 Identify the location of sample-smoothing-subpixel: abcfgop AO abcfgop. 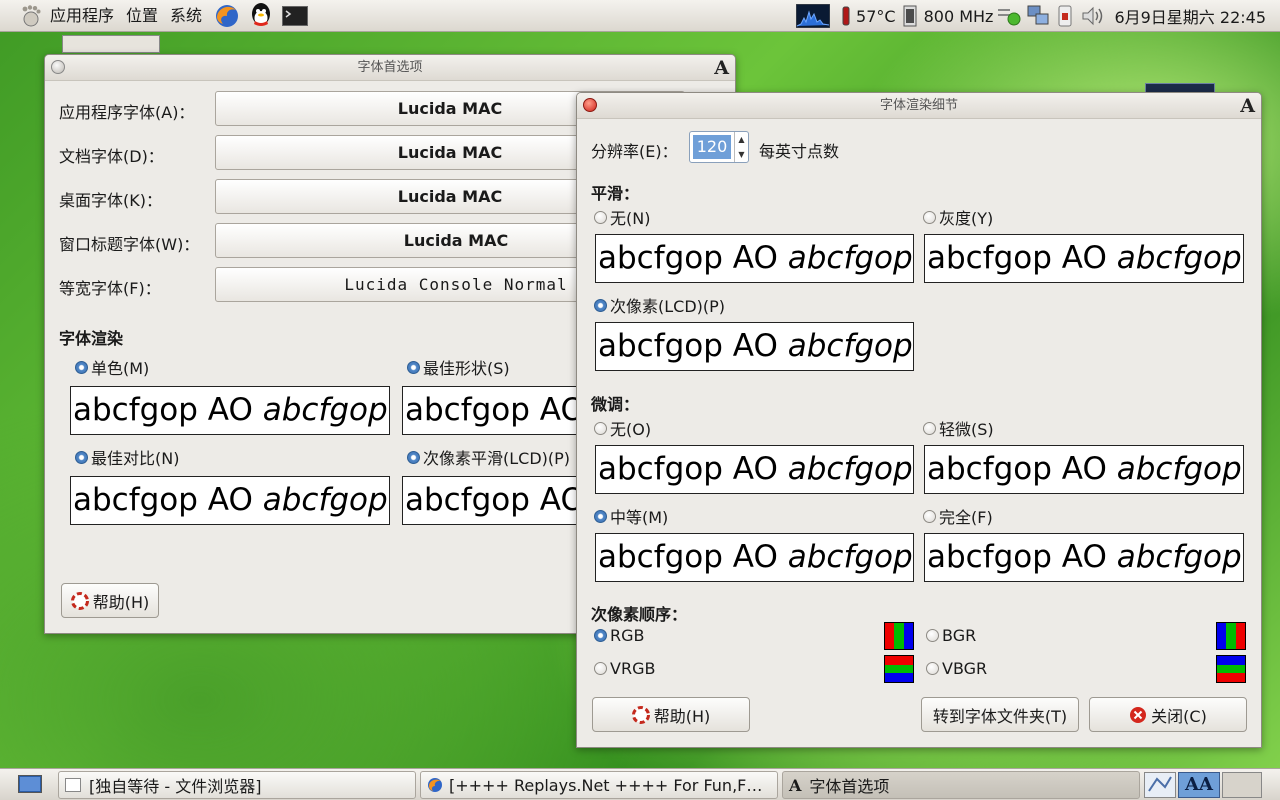
(754, 346).